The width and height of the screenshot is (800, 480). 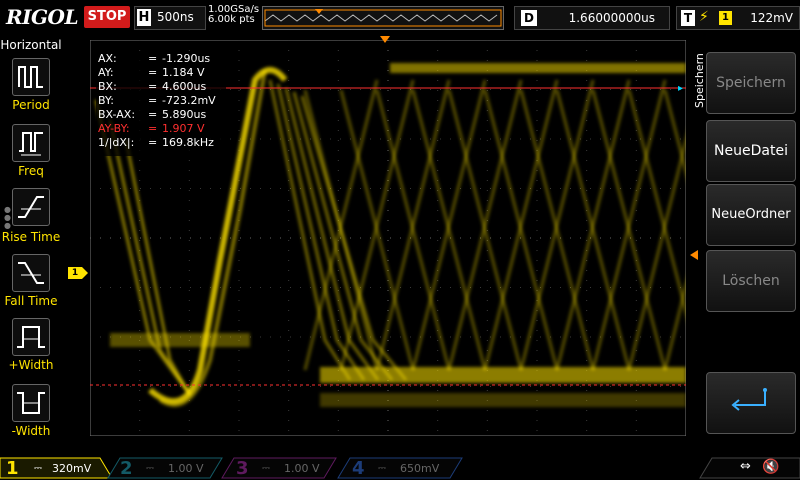 I want to click on right-menu-title-text: Speichern, so click(x=699, y=80).